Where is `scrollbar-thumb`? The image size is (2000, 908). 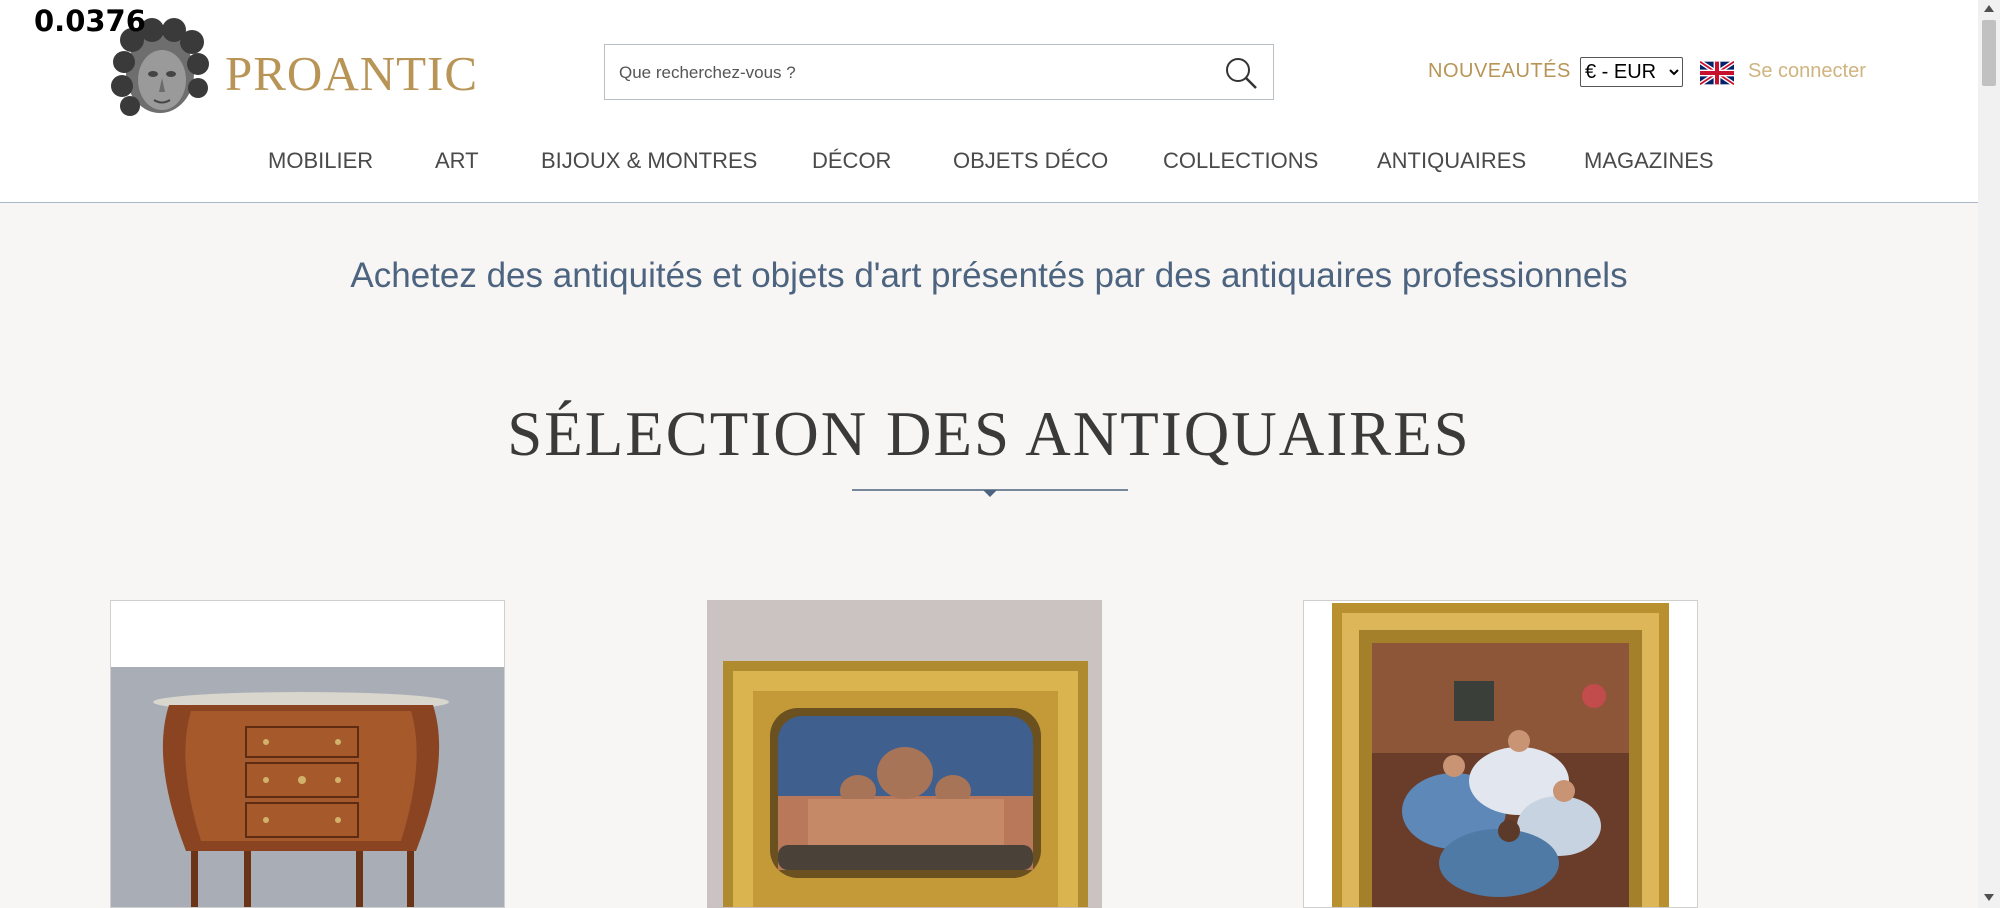
scrollbar-thumb is located at coordinates (1989, 53).